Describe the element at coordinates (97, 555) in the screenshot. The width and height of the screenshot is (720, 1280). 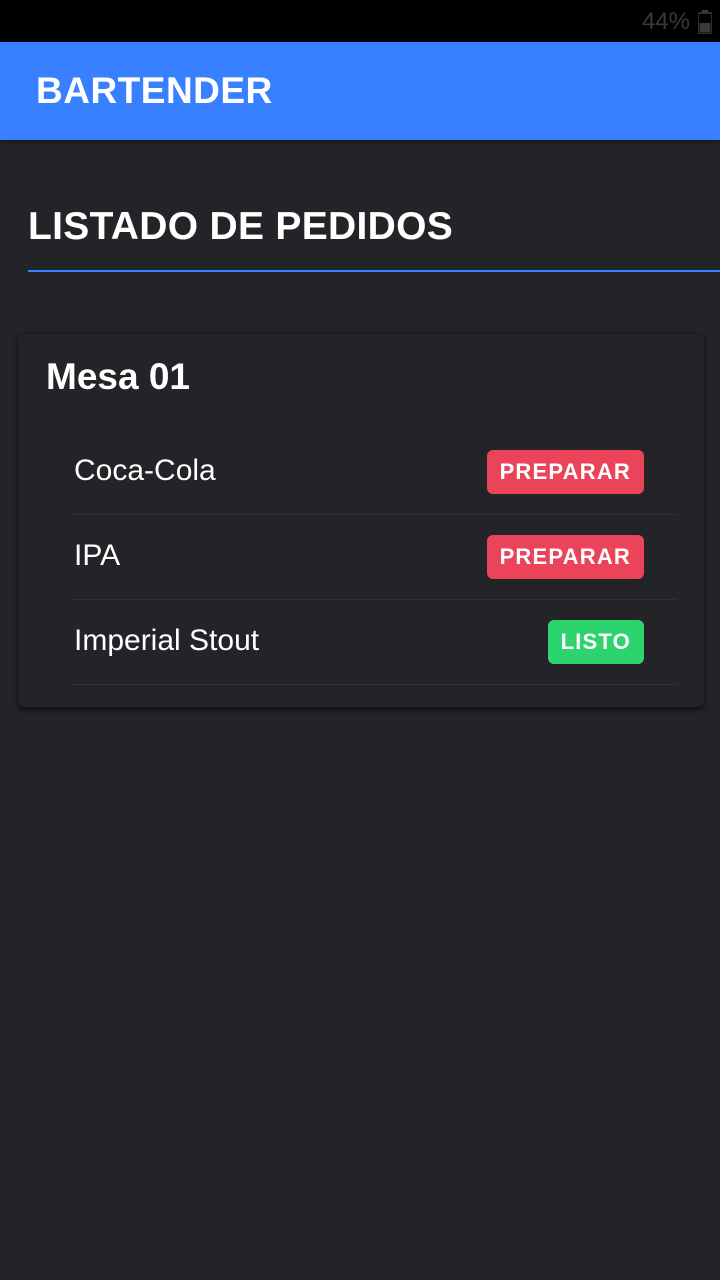
I see `order-item-name: IPA` at that location.